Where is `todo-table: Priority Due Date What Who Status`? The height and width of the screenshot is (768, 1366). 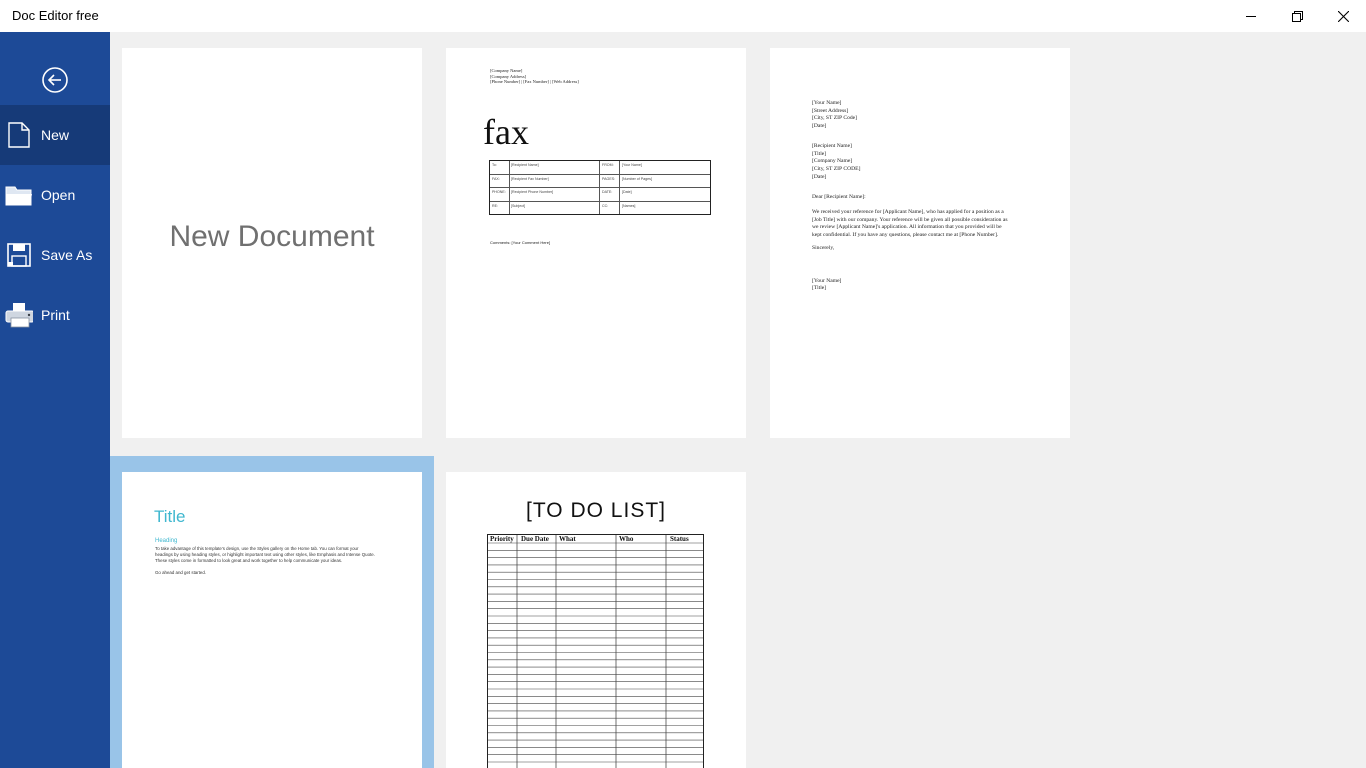 todo-table: Priority Due Date What Who Status is located at coordinates (595, 651).